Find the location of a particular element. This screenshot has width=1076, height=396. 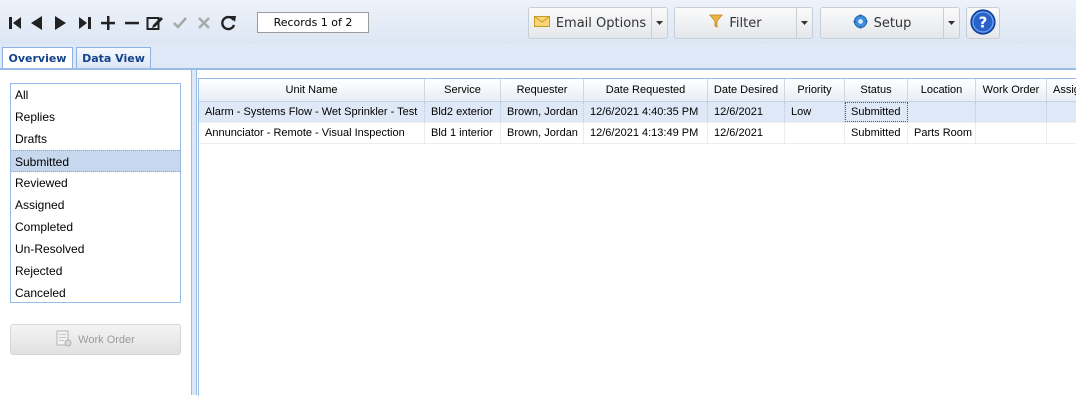

help-button: ? is located at coordinates (983, 23).